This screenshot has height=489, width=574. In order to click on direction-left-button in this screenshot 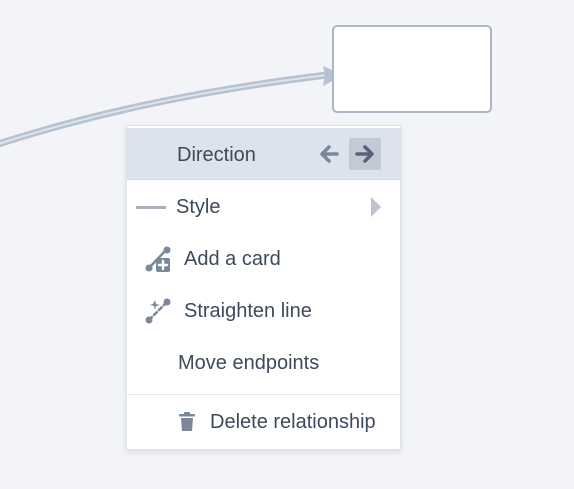, I will do `click(329, 154)`.